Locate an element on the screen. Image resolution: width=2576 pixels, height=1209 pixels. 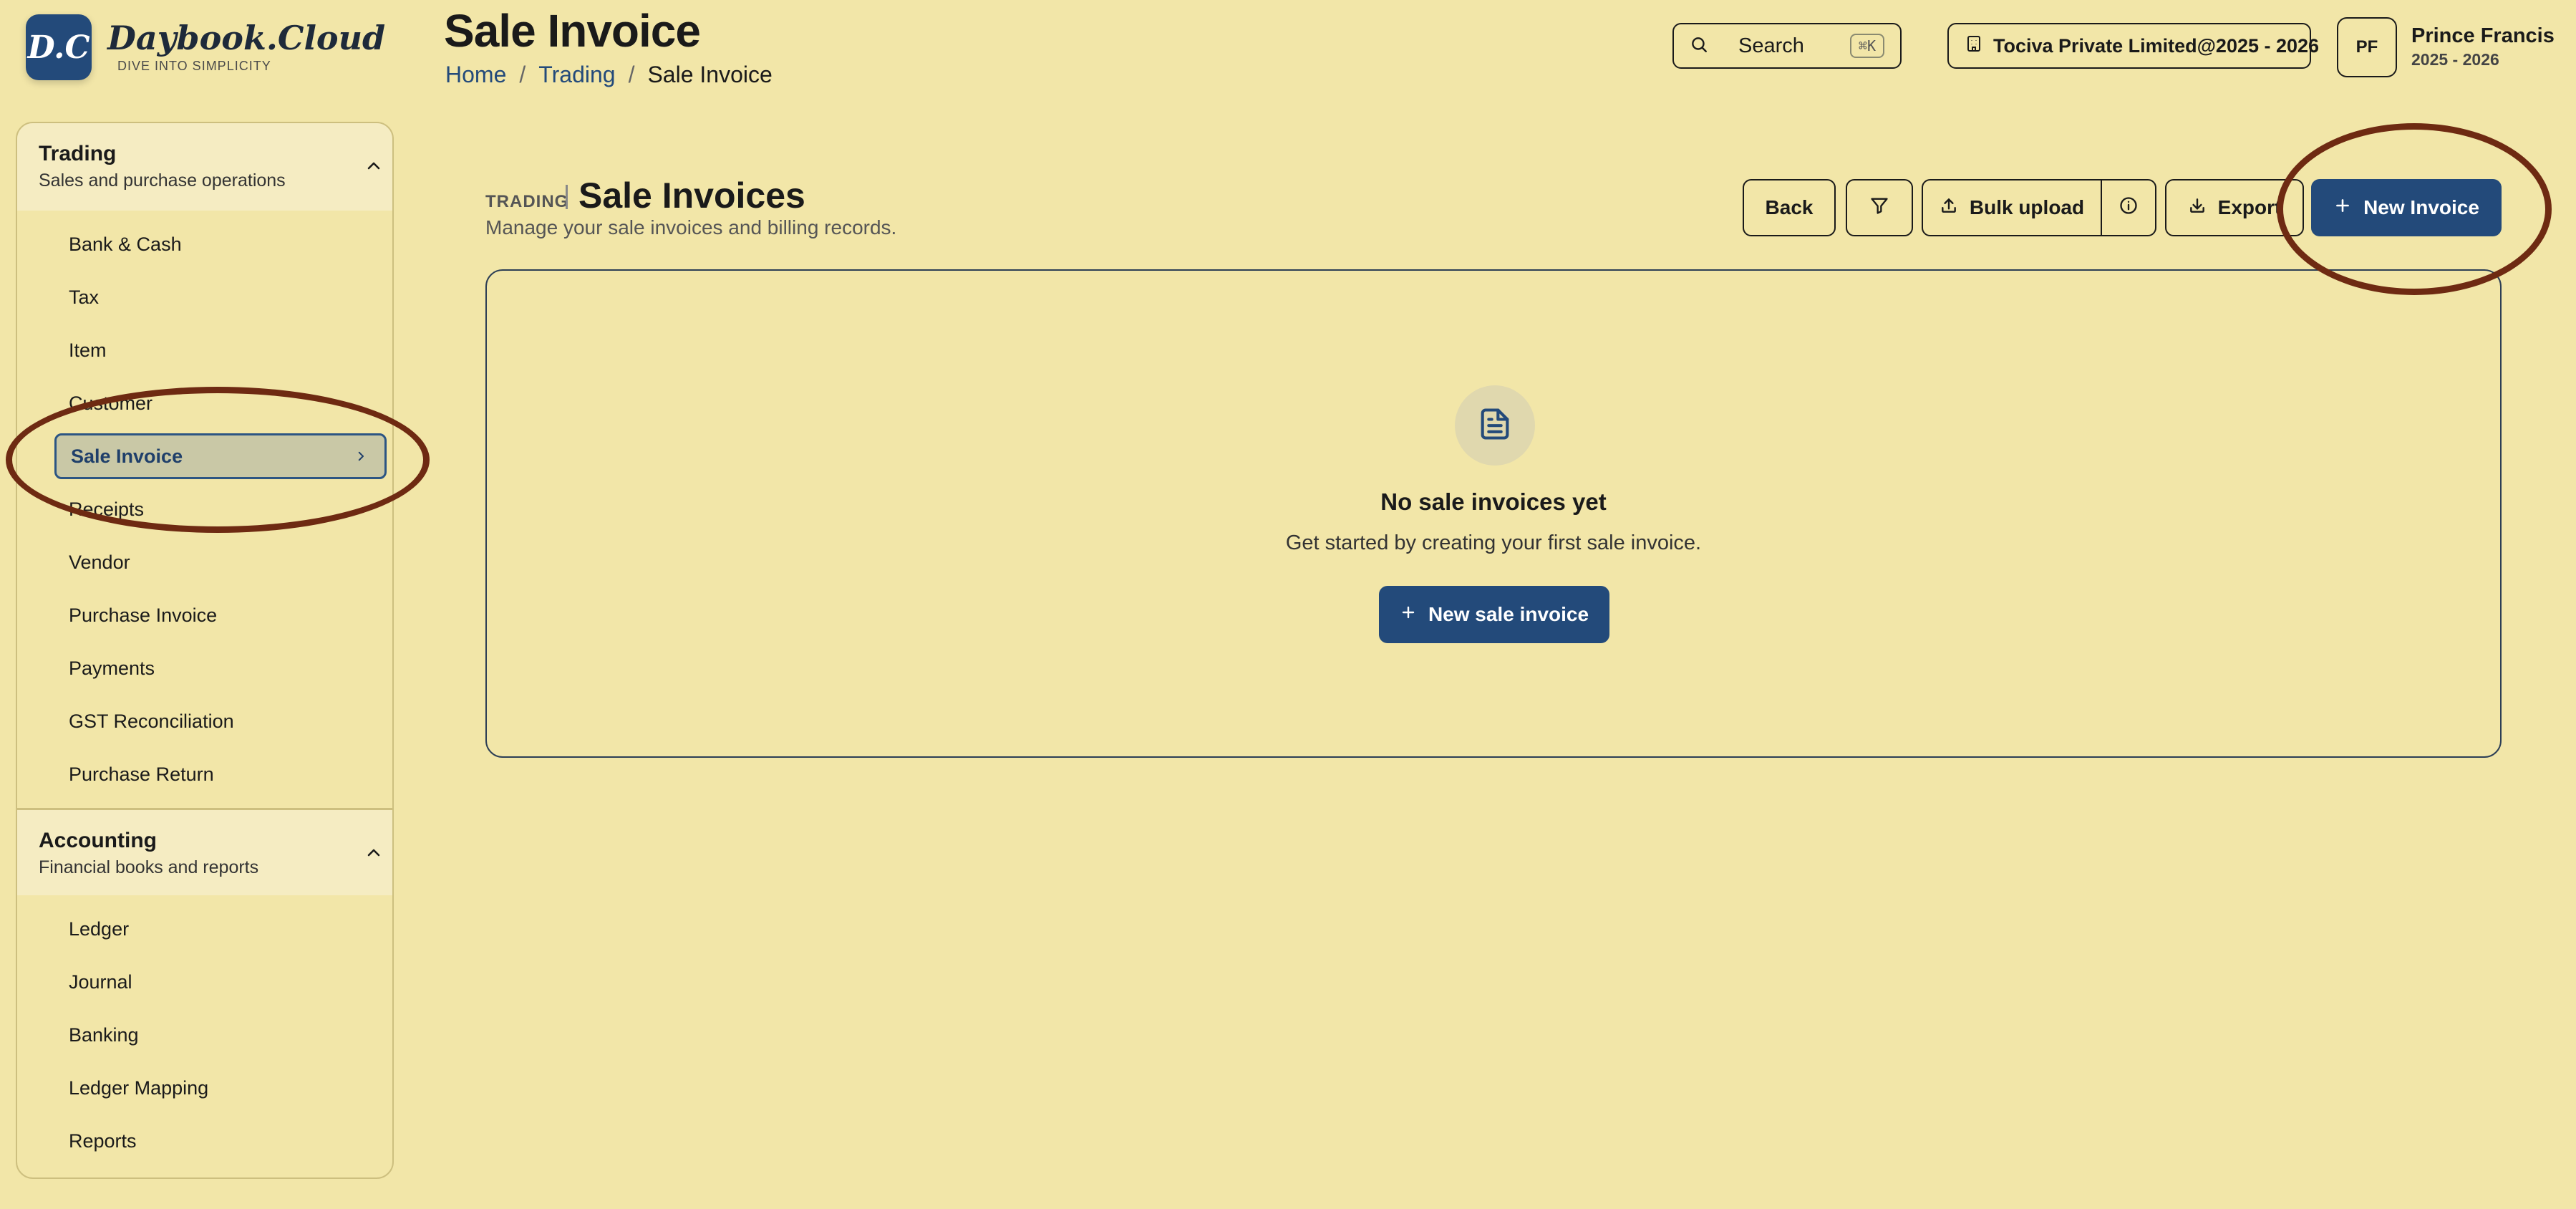
export-label: Export is located at coordinates (2249, 207).